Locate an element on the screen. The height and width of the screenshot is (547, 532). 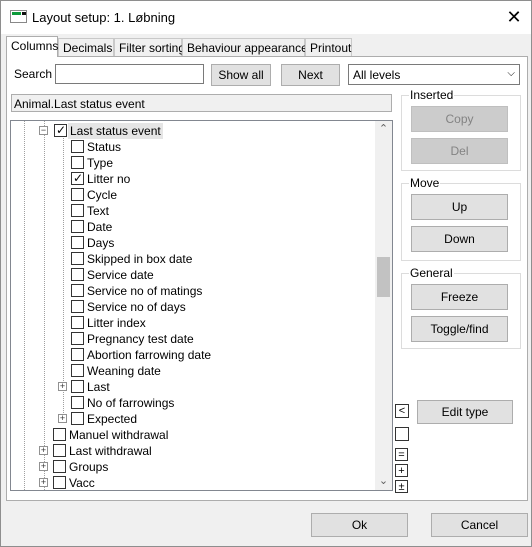
tree-node-label: Expected is located at coordinates (112, 419).